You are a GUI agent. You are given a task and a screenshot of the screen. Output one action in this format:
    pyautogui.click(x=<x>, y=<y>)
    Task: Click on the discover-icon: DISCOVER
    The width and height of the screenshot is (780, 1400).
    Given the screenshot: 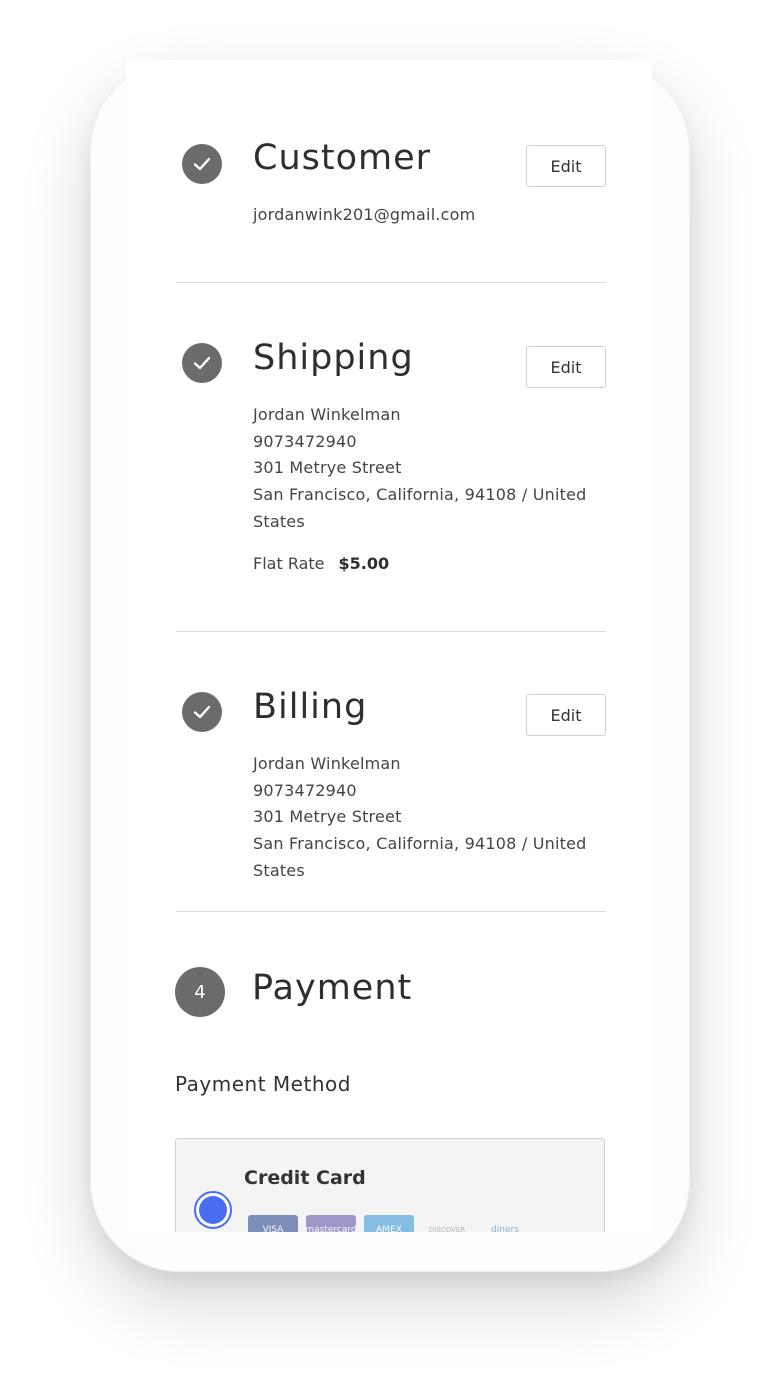 What is the action you would take?
    pyautogui.click(x=447, y=1229)
    